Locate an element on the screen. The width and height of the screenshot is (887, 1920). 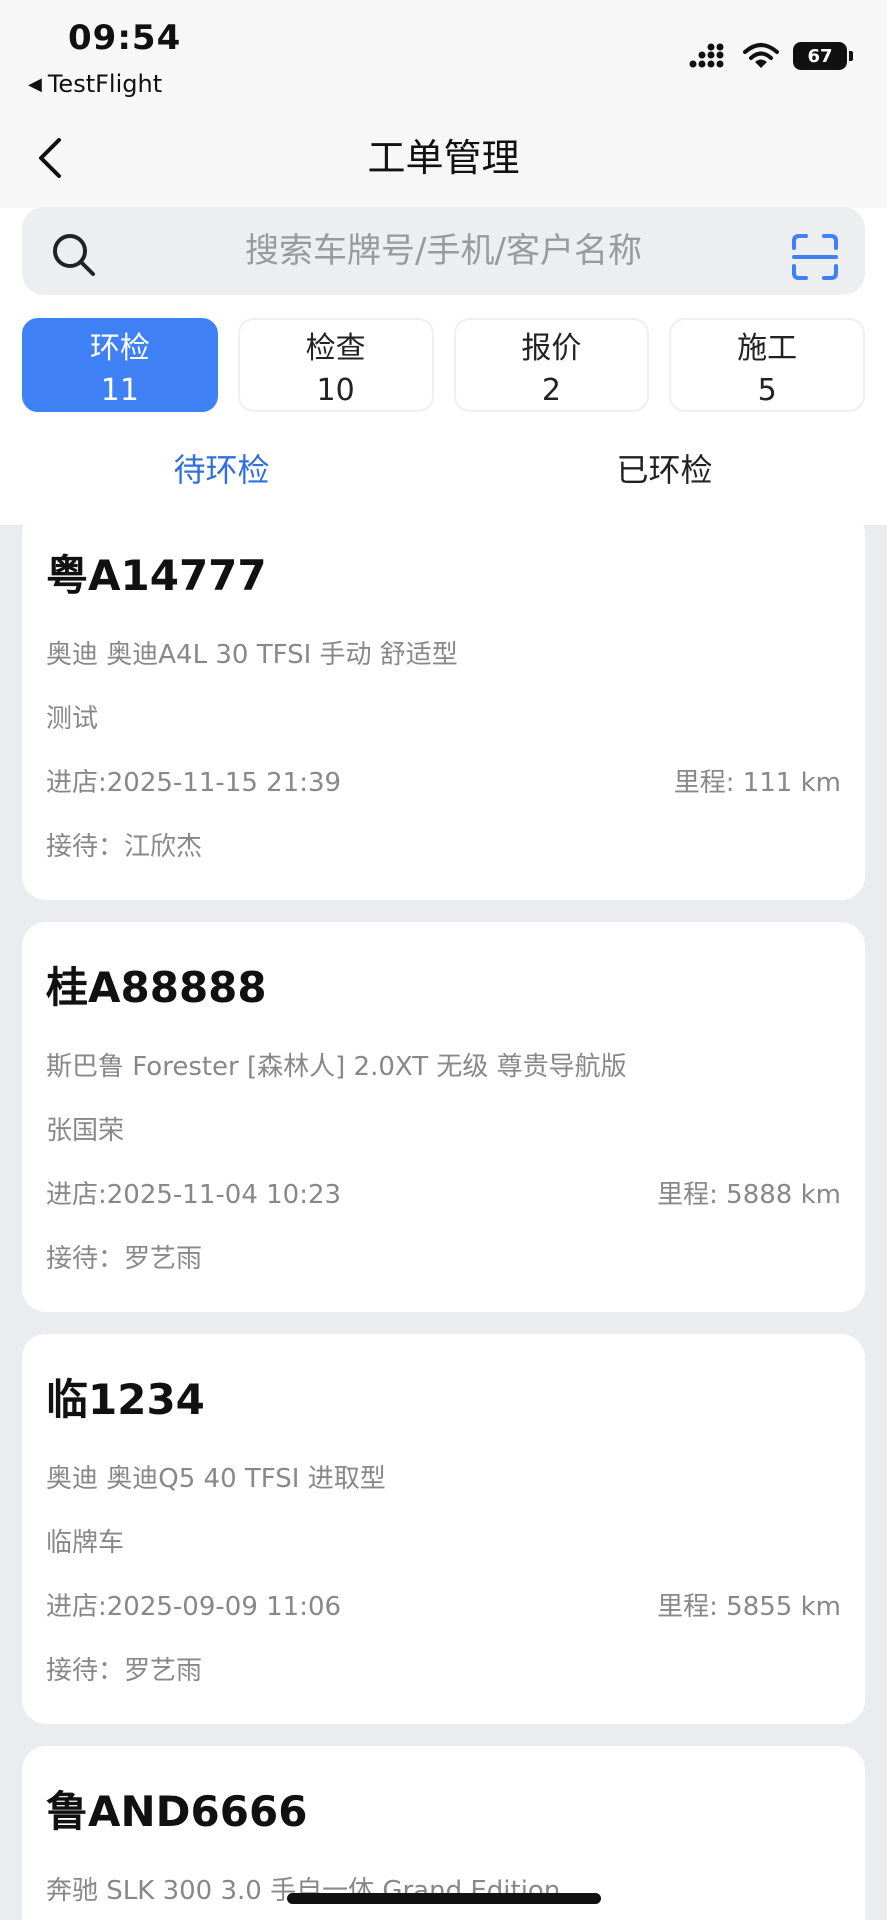
status-time: 09:54 is located at coordinates (125, 38).